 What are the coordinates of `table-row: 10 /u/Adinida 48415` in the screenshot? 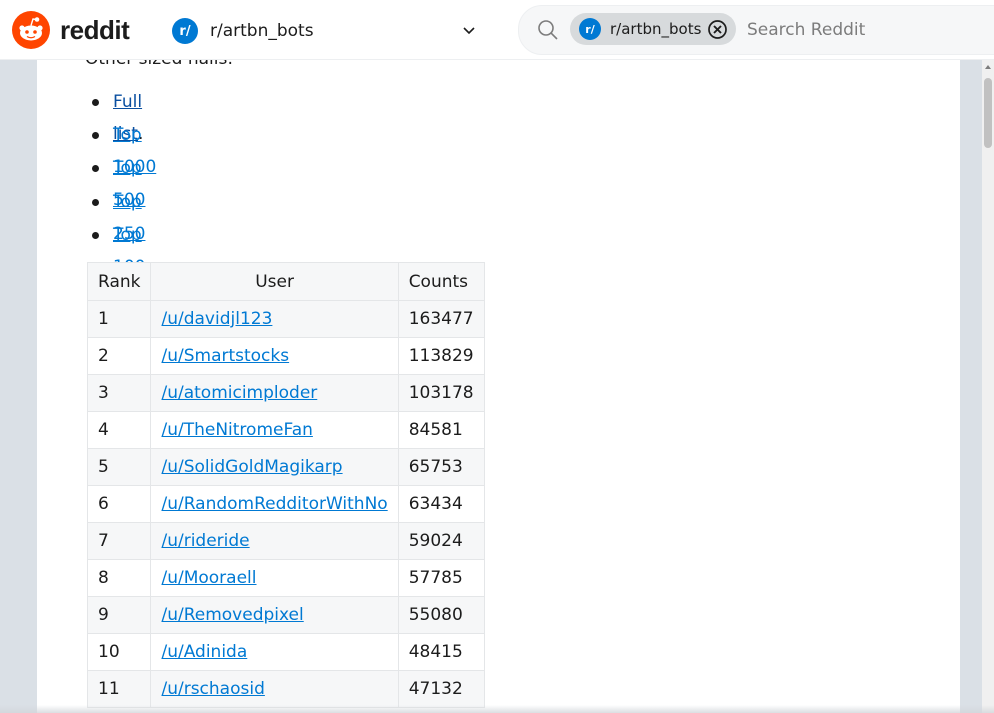 It's located at (285, 652).